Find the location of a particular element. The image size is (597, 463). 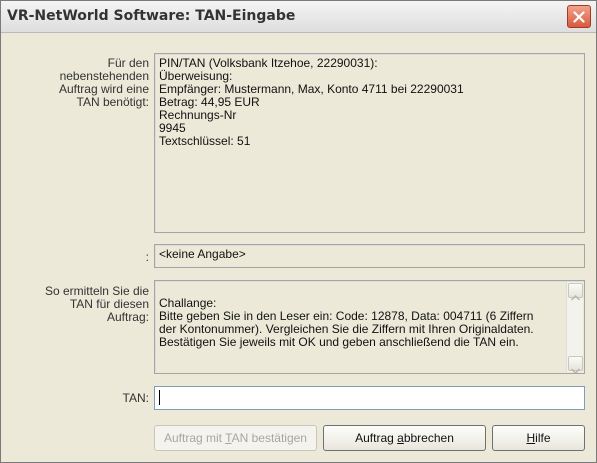

confirm-label-post: AN bestätigen is located at coordinates (269, 438).